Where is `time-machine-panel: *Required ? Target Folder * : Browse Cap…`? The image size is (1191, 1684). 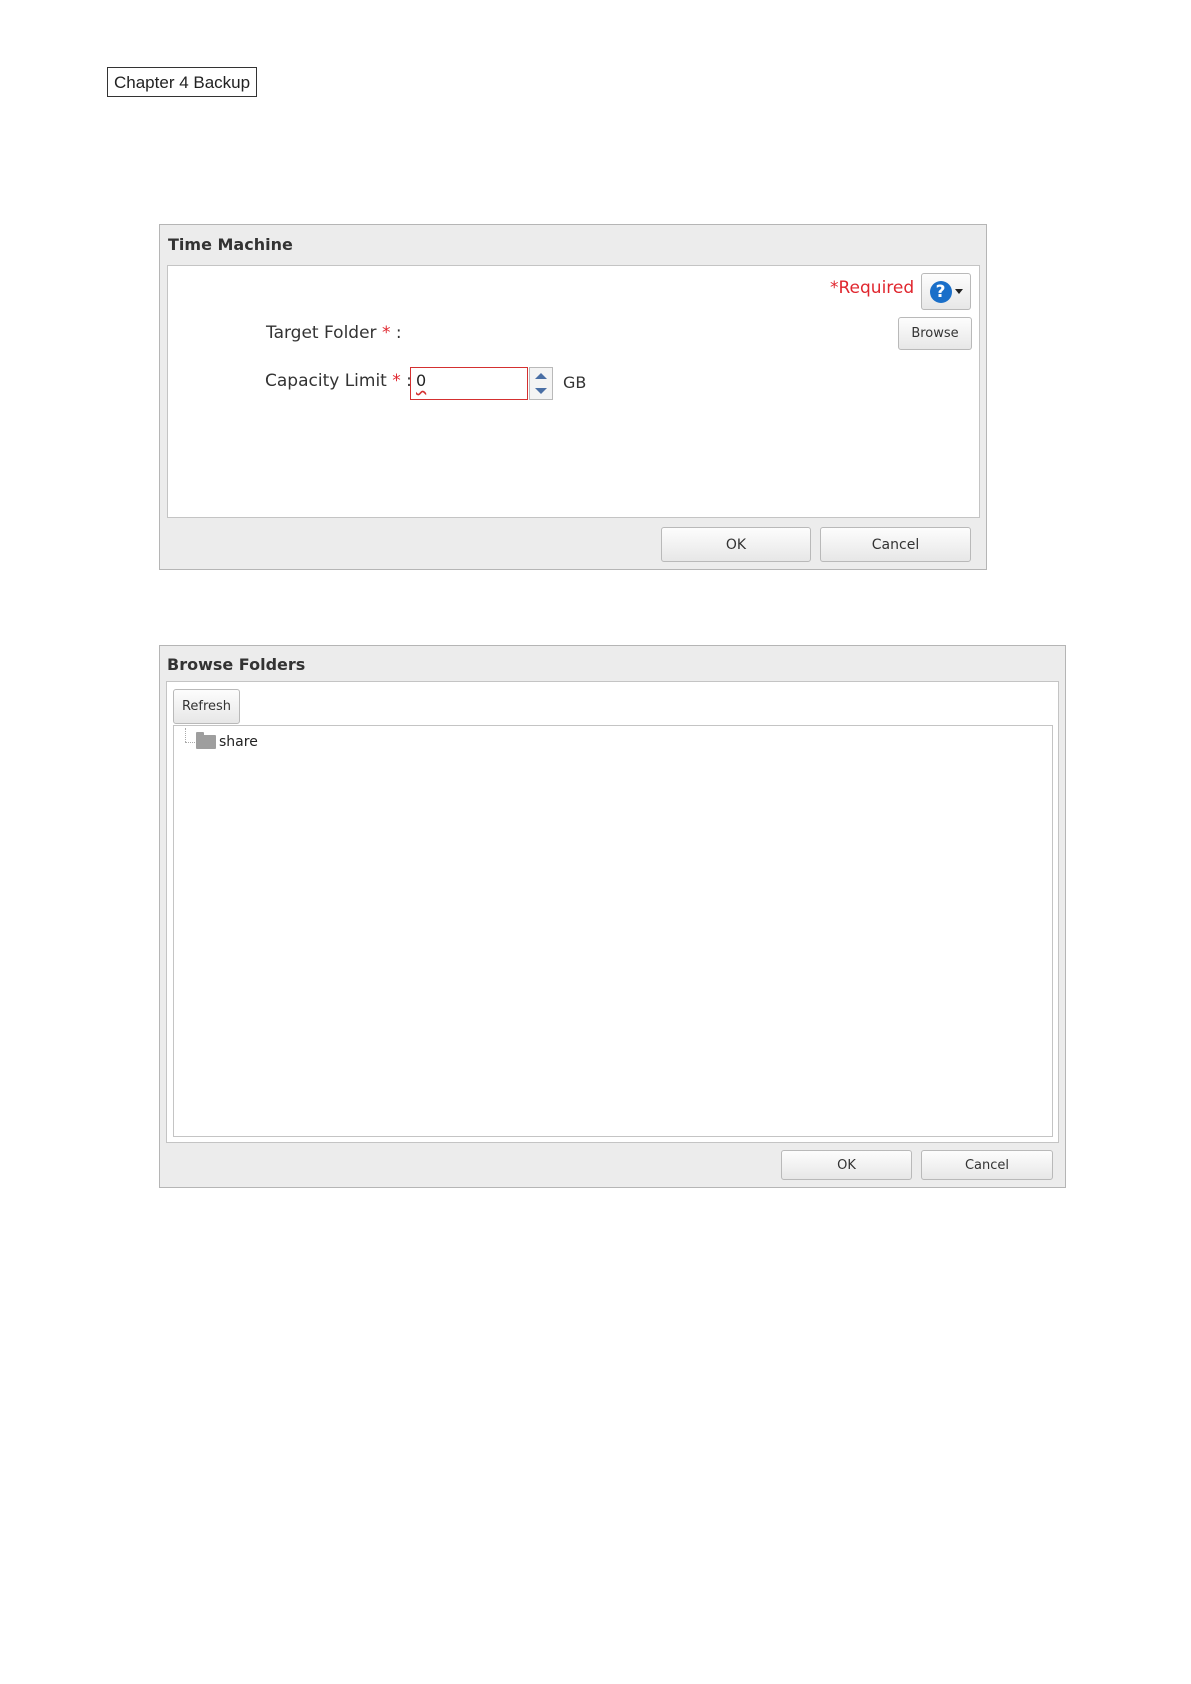 time-machine-panel: *Required ? Target Folder * : Browse Cap… is located at coordinates (573, 391).